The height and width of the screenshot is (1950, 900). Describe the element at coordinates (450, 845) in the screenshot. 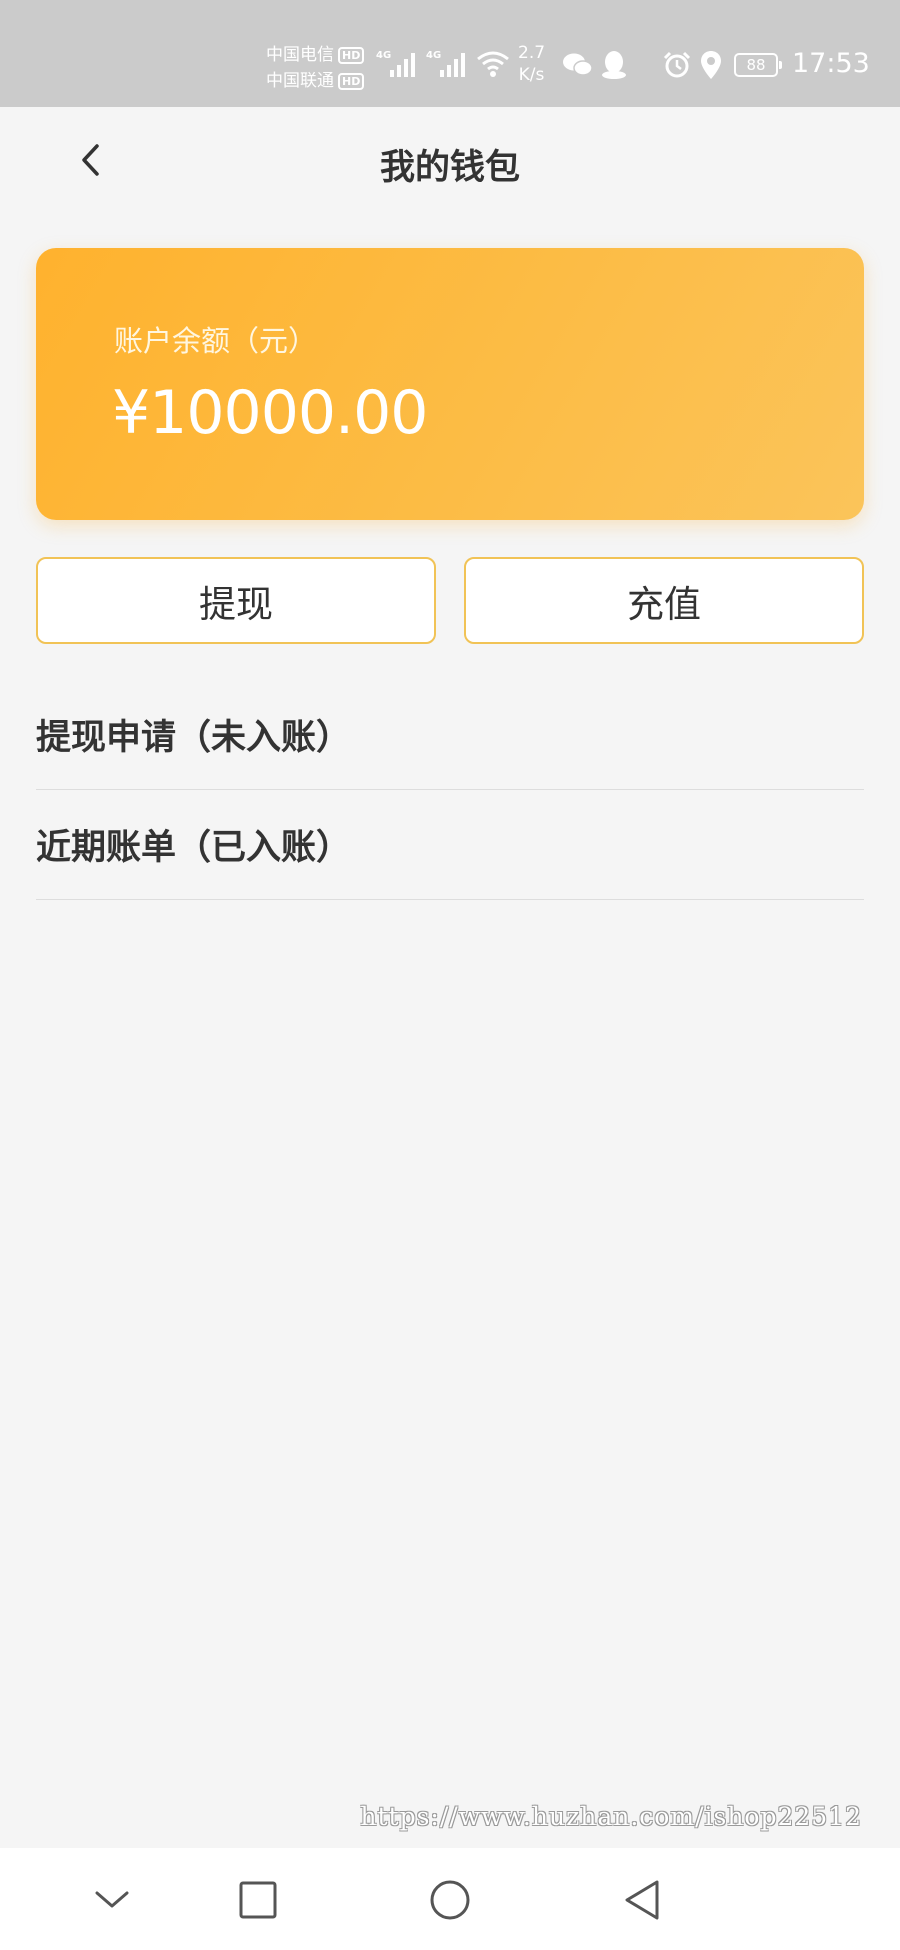

I see `list-item-recent-bills: 近期账单（已入账）` at that location.